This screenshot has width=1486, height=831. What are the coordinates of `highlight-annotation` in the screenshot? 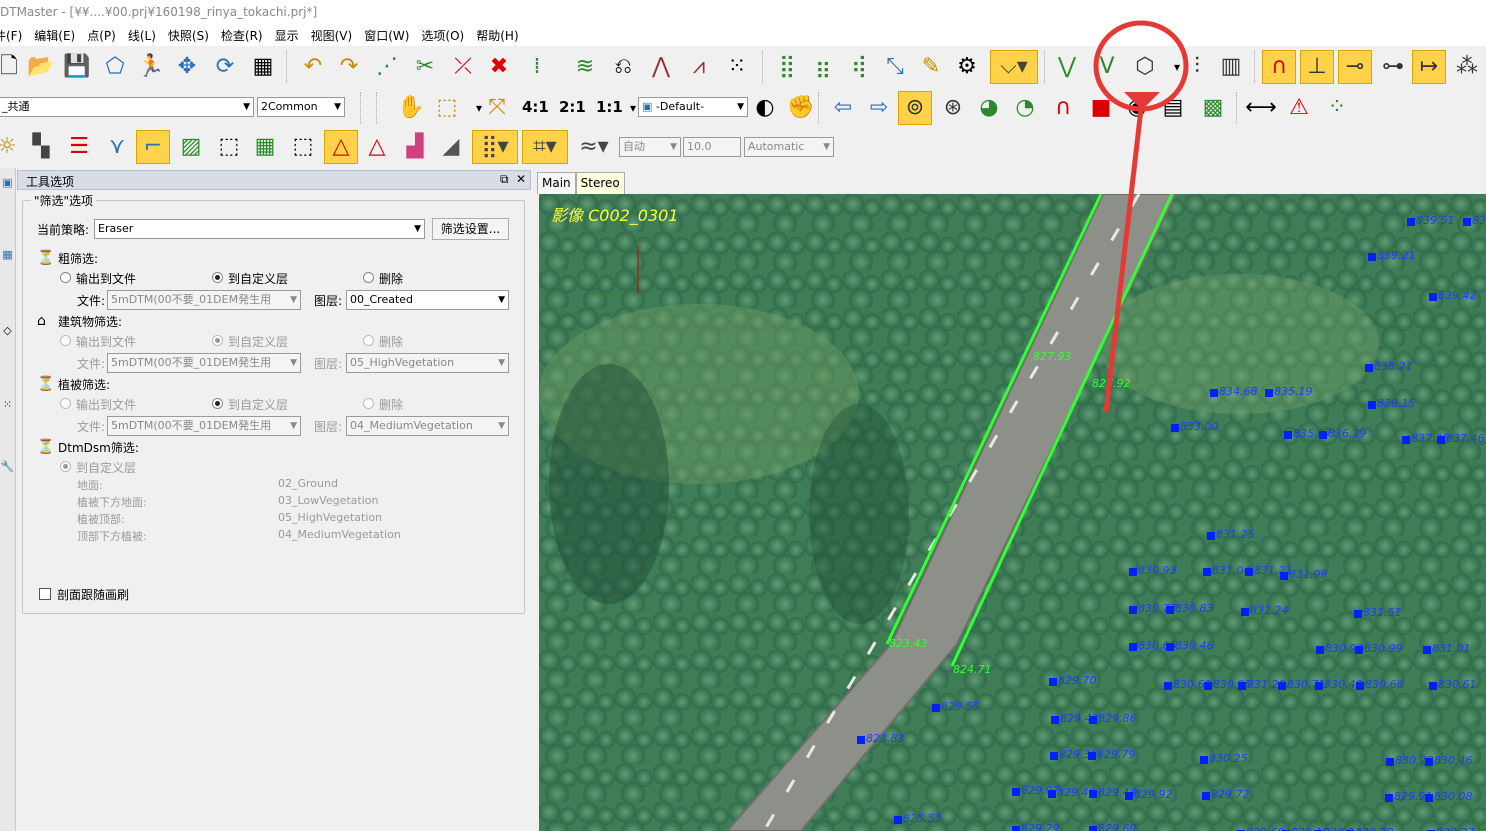 It's located at (1141, 216).